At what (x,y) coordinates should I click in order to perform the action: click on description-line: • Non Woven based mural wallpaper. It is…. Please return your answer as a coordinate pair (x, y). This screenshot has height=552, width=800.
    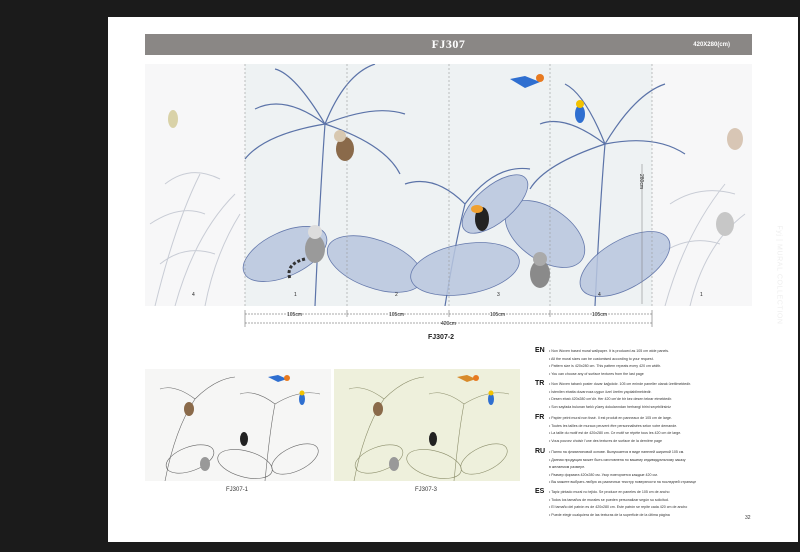
    Looking at the image, I should click on (609, 351).